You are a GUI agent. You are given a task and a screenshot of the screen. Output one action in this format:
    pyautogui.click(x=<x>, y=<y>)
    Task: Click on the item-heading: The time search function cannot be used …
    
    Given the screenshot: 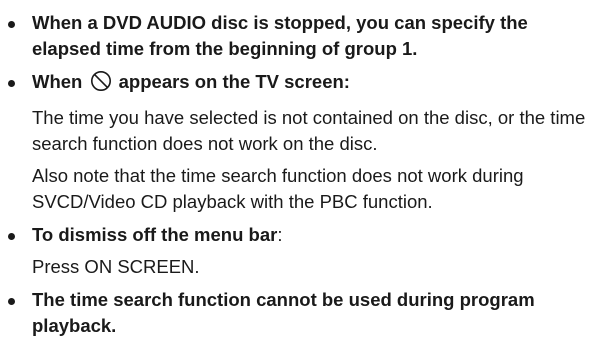 What is the action you would take?
    pyautogui.click(x=283, y=312)
    